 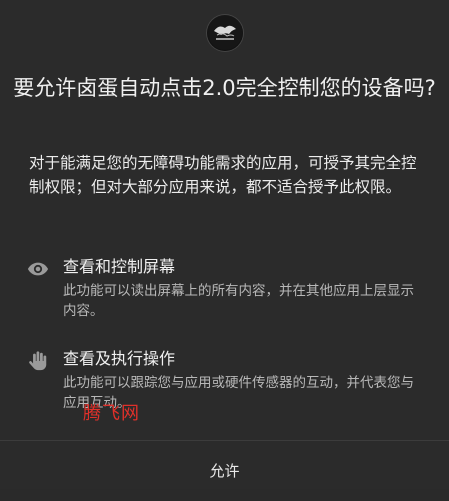 What do you see at coordinates (224, 465) in the screenshot?
I see `allow-button: 允许` at bounding box center [224, 465].